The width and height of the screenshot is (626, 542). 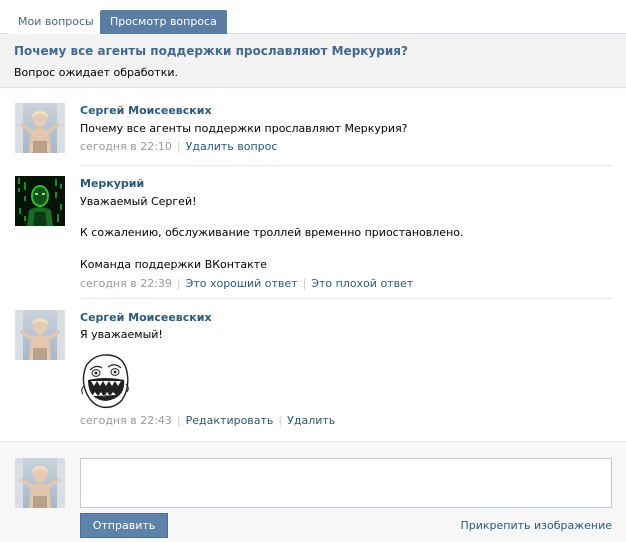 What do you see at coordinates (124, 525) in the screenshot?
I see `send-button: Отправить` at bounding box center [124, 525].